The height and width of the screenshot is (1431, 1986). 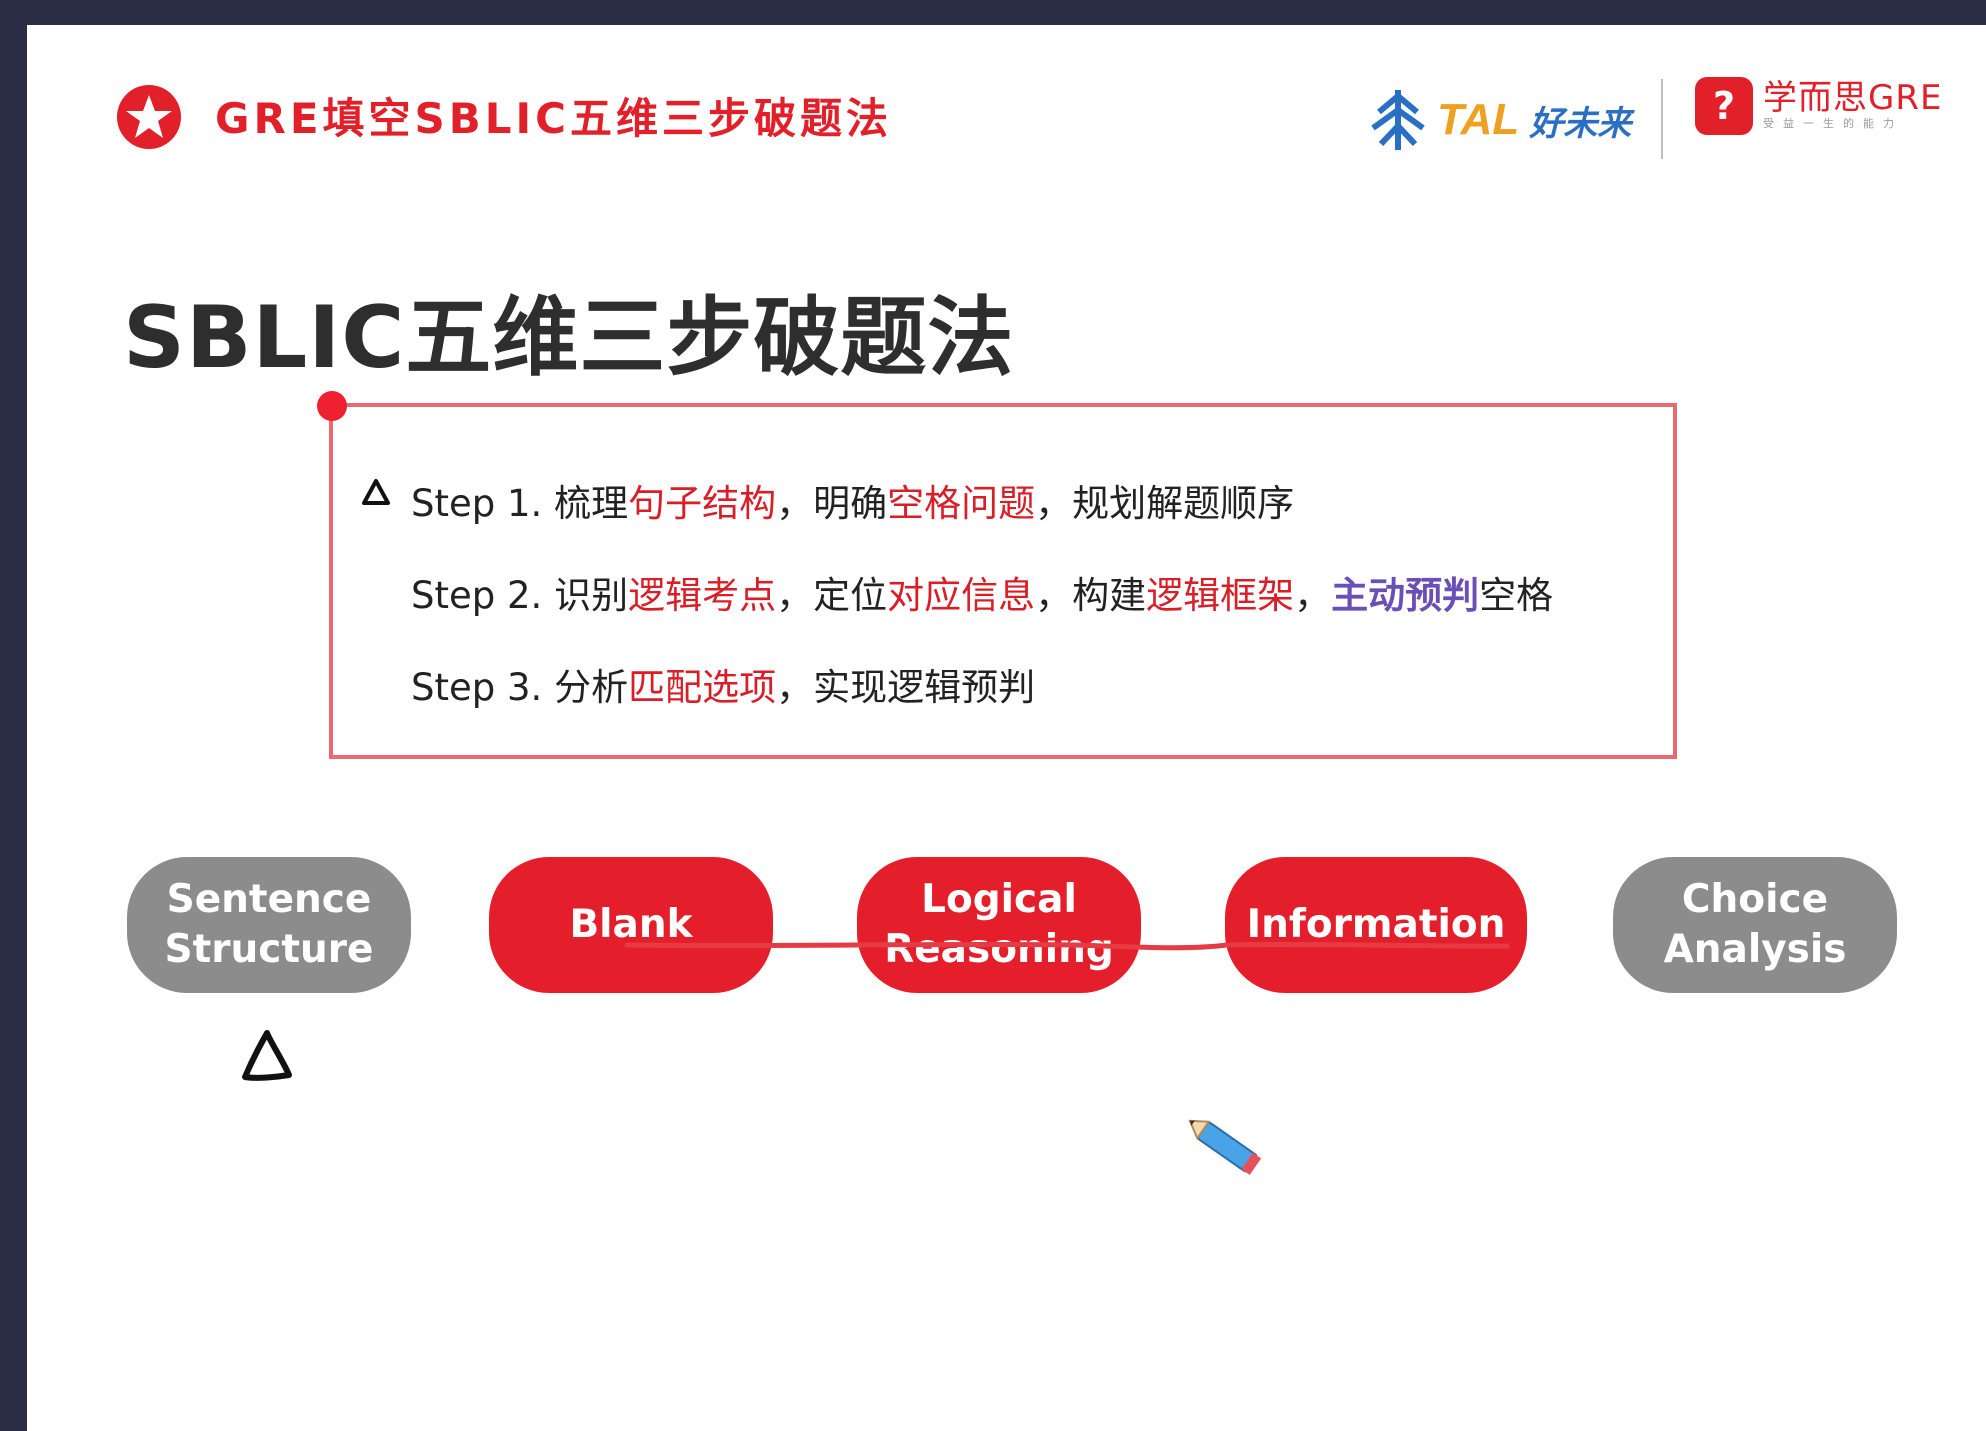 What do you see at coordinates (1853, 98) in the screenshot?
I see `xes-logo-text: 学而思GRE` at bounding box center [1853, 98].